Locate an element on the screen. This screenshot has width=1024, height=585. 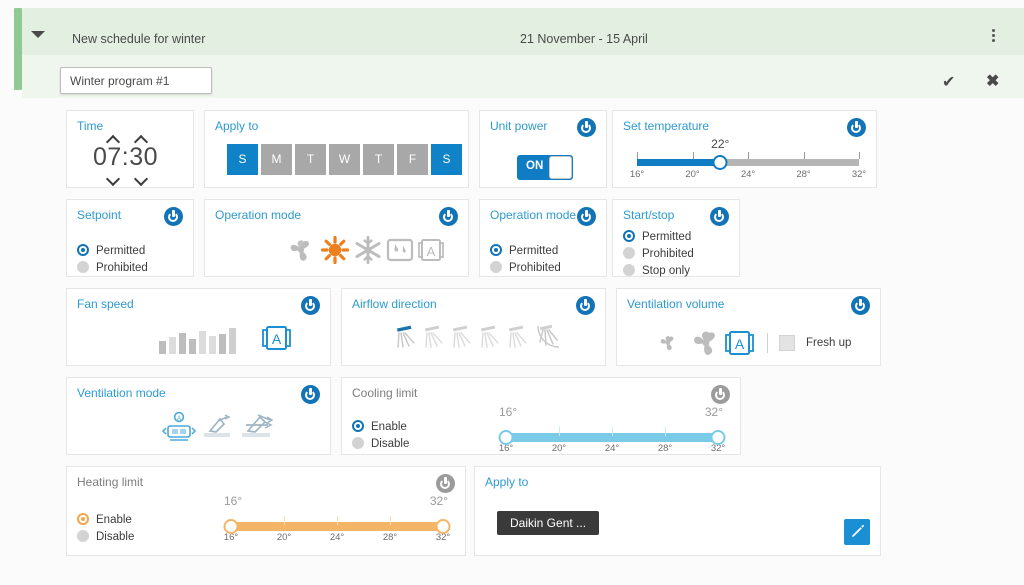
unit-power-switch: ON is located at coordinates (545, 167).